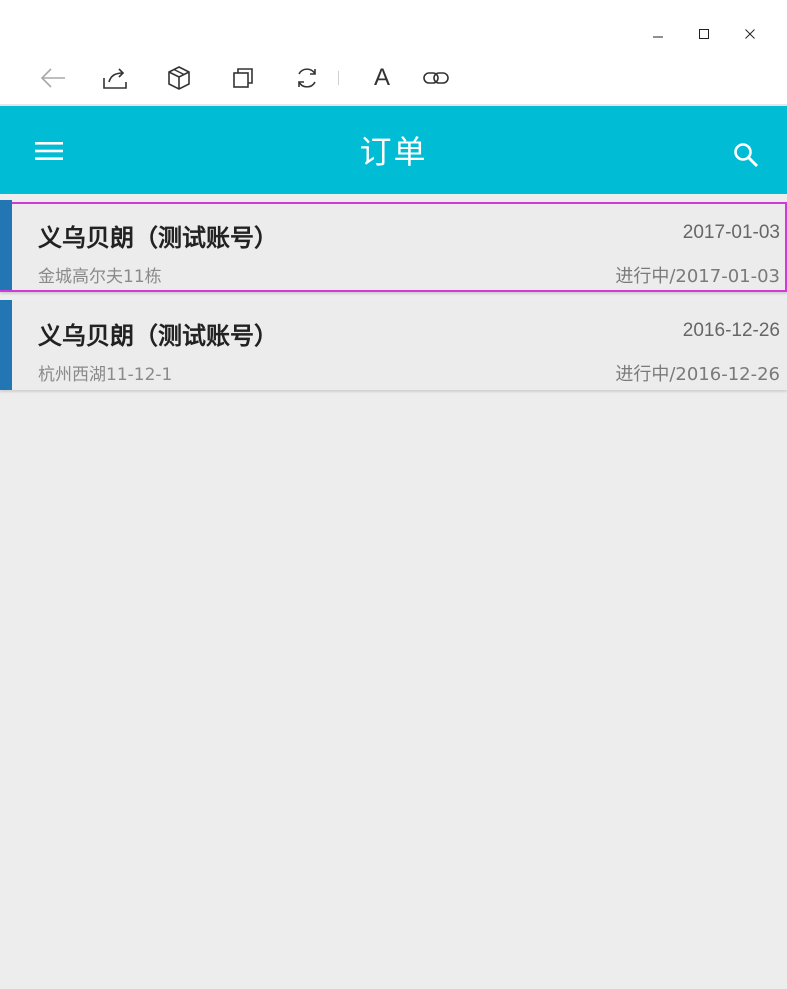 This screenshot has height=989, width=787. I want to click on refresh-button, so click(307, 78).